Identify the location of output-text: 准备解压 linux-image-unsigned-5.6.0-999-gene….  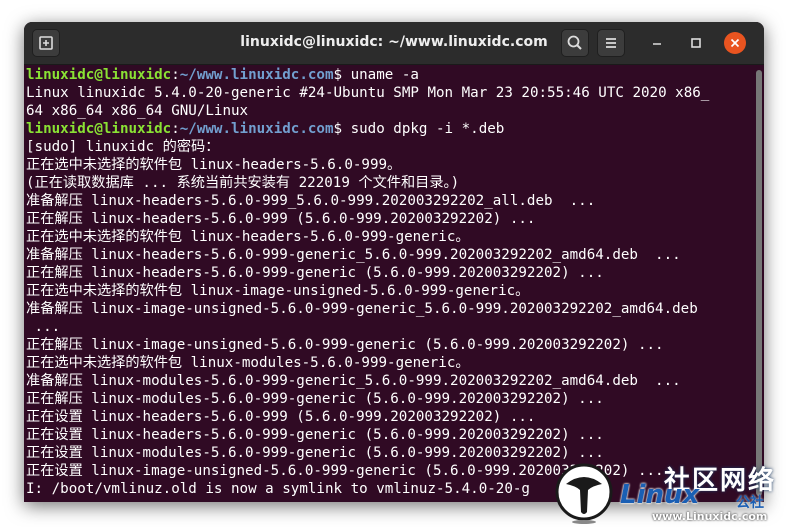
(362, 309).